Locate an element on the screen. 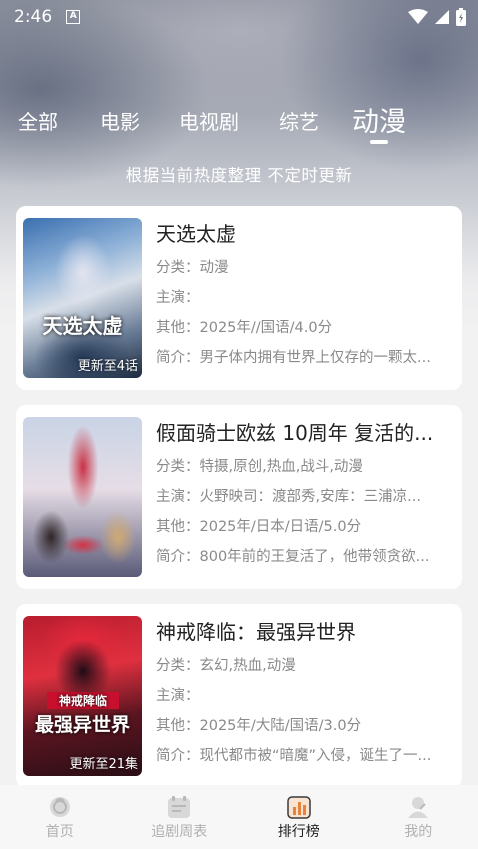 The height and width of the screenshot is (849, 478). item-category: 分类：特摄,原创,热血,战斗,动漫 is located at coordinates (259, 467).